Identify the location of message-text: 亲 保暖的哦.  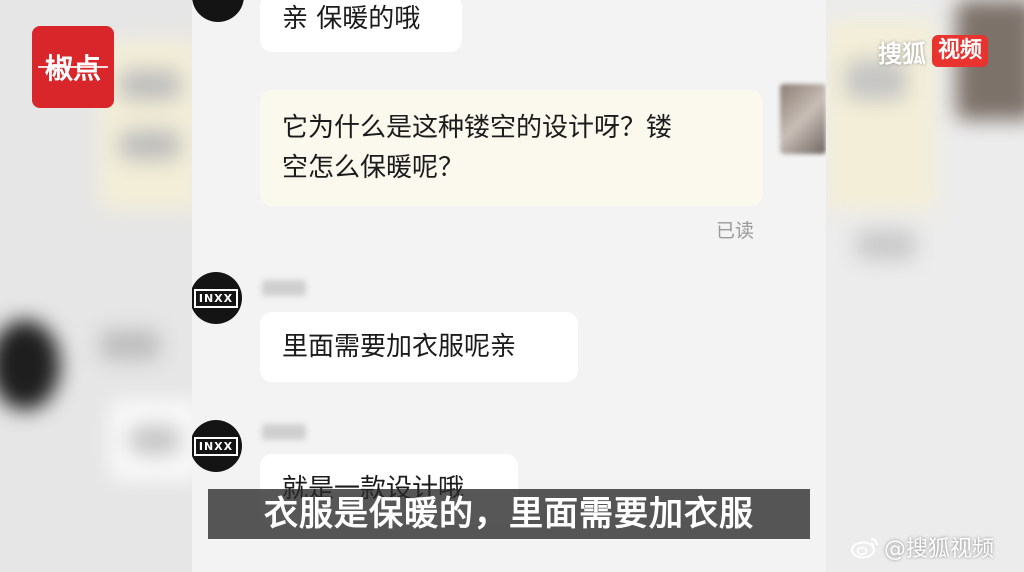
(351, 19).